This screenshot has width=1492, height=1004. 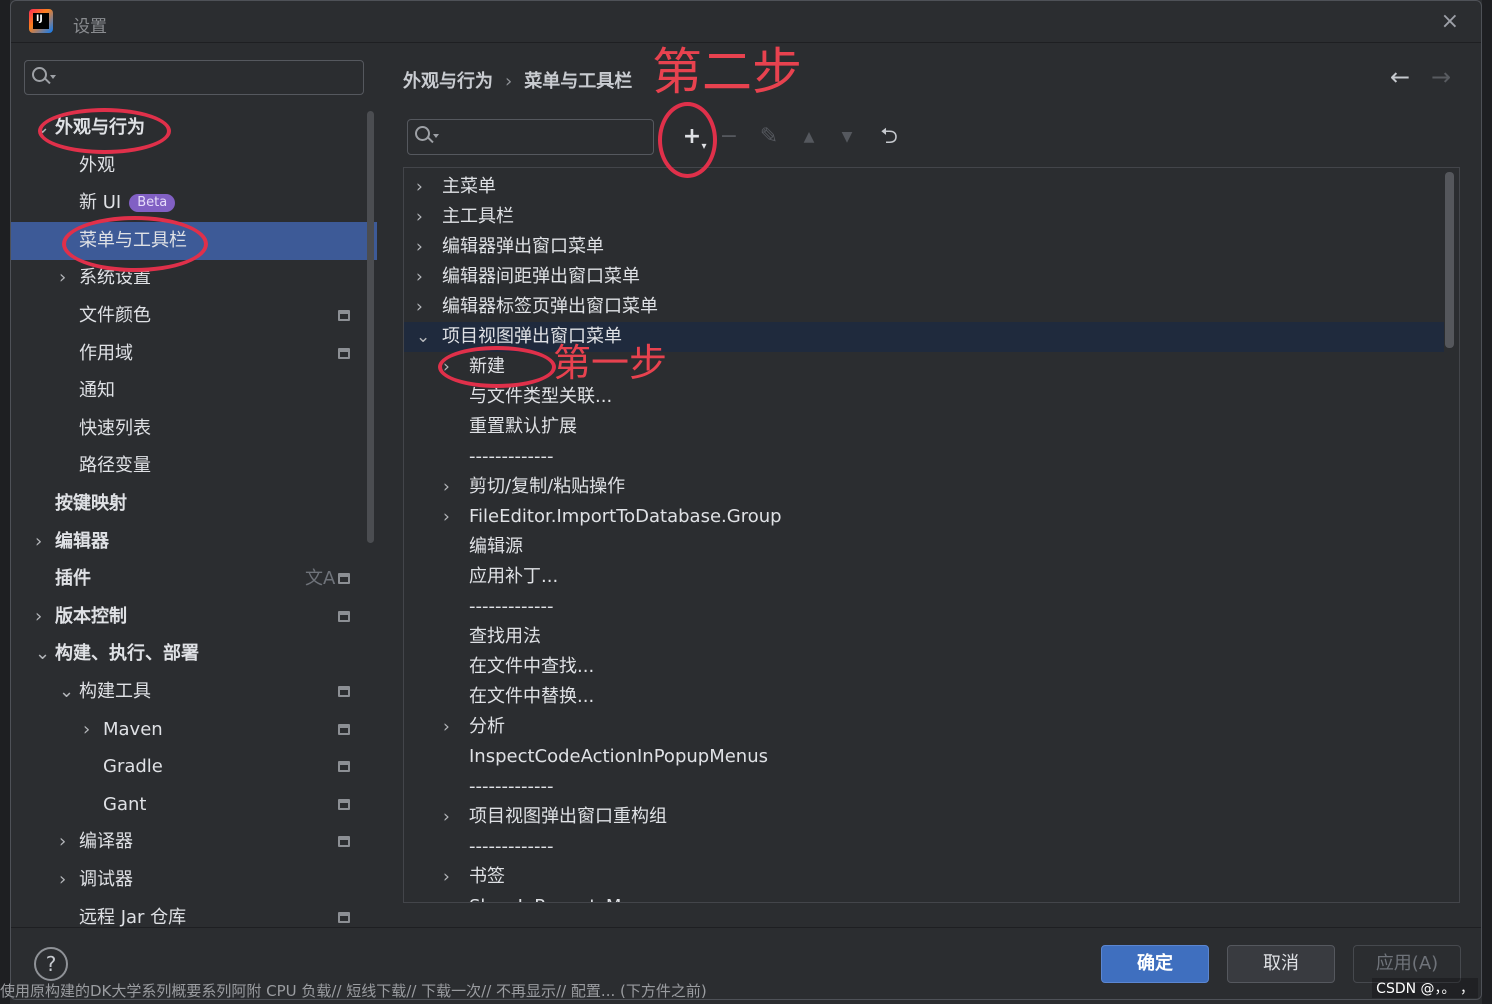 What do you see at coordinates (924, 757) in the screenshot?
I see `tree-row: InspectCodeActionInPopupMenus` at bounding box center [924, 757].